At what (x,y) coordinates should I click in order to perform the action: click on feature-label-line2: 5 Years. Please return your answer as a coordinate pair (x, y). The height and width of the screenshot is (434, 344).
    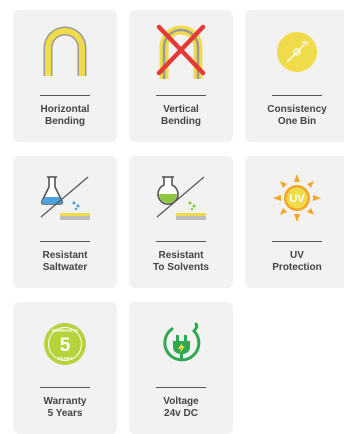
    Looking at the image, I should click on (65, 413).